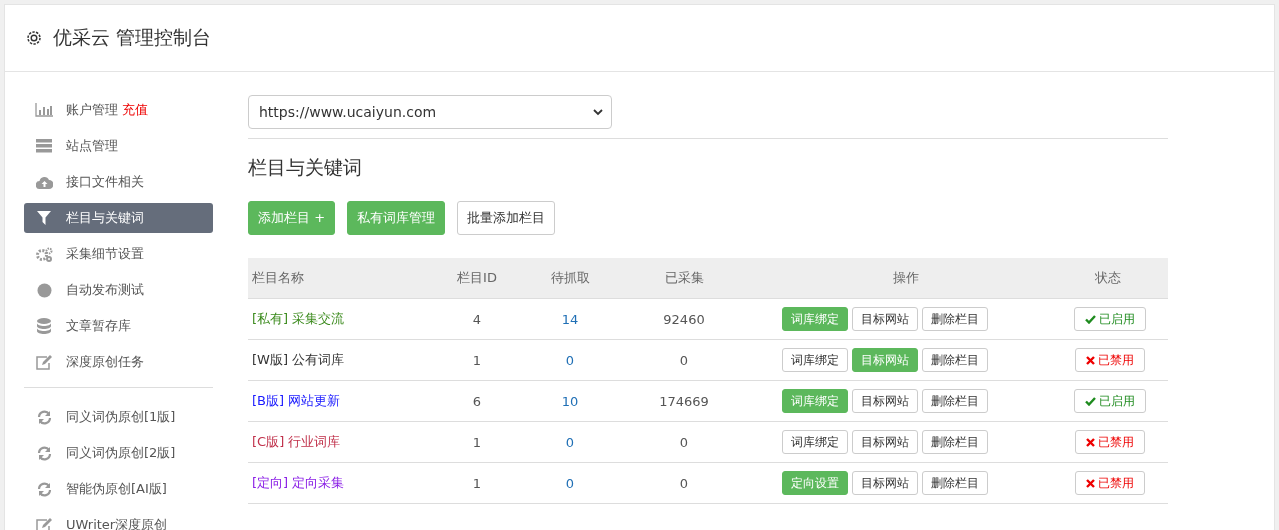 Image resolution: width=1279 pixels, height=530 pixels. What do you see at coordinates (598, 112) in the screenshot?
I see `chevron-down-icon` at bounding box center [598, 112].